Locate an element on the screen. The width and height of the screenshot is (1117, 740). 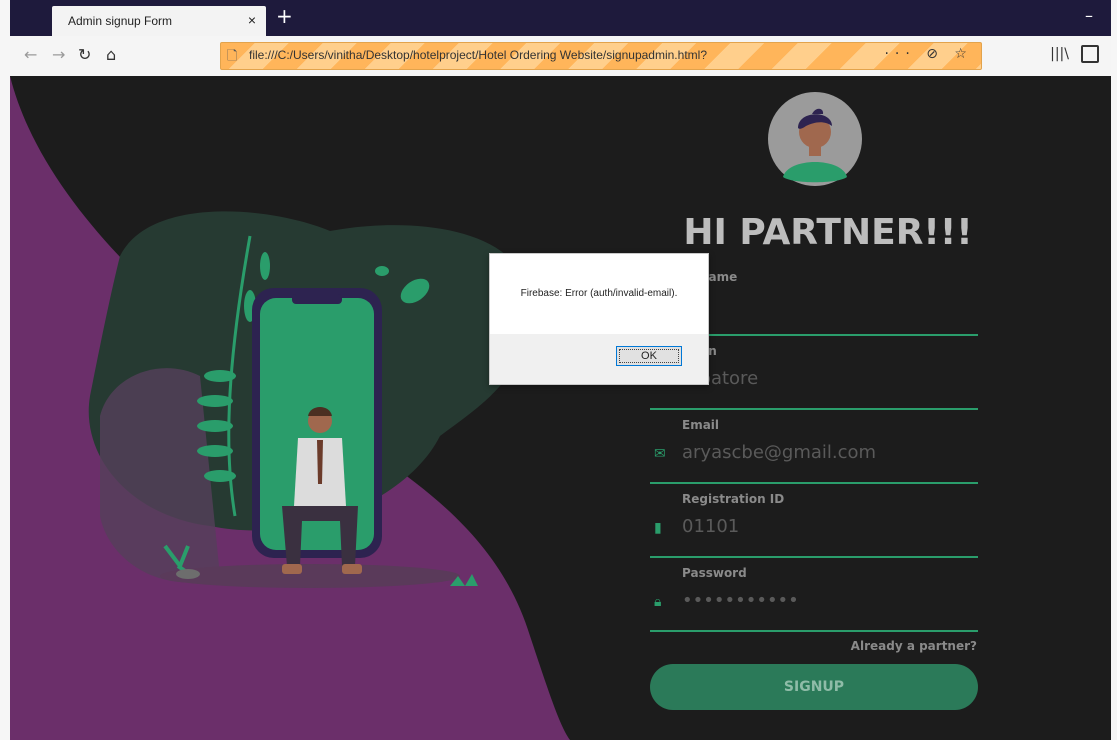
password-field-value: ••••••••••• is located at coordinates (740, 600).